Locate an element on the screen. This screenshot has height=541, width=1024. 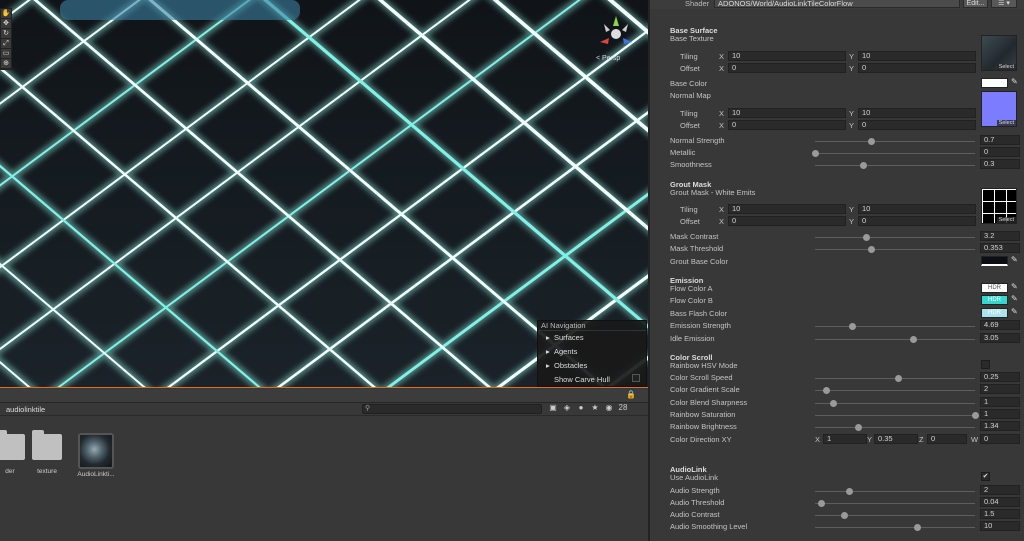
normal-tiling-y-field: 10 is located at coordinates (917, 113).